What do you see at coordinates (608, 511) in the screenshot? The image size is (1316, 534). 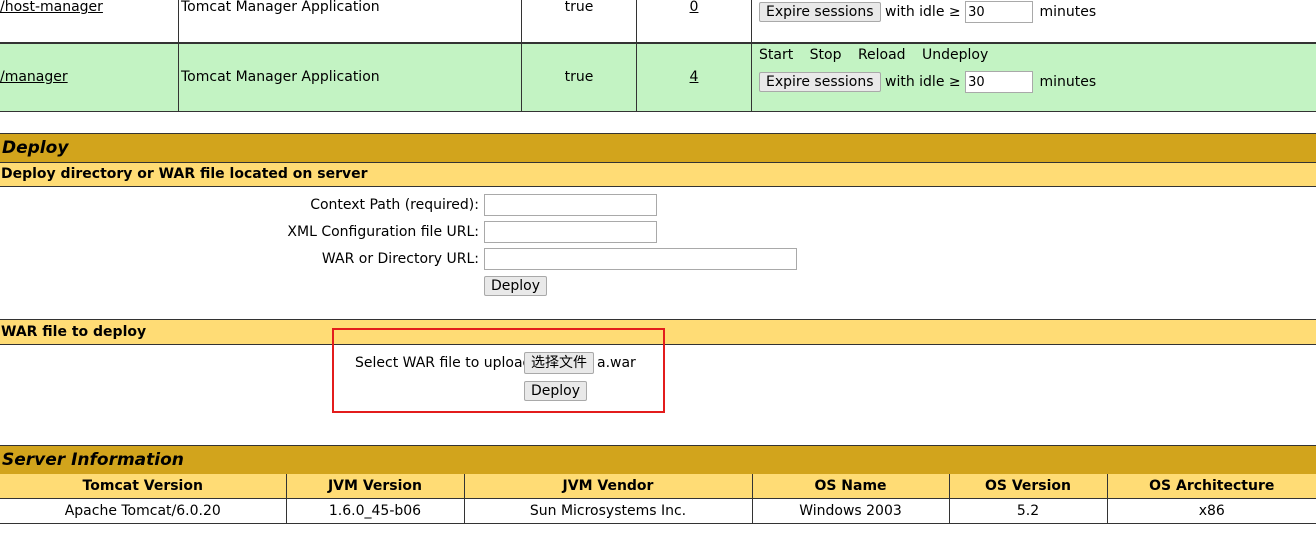 I see `jvm-vendor-value: Sun Microsystems Inc.` at bounding box center [608, 511].